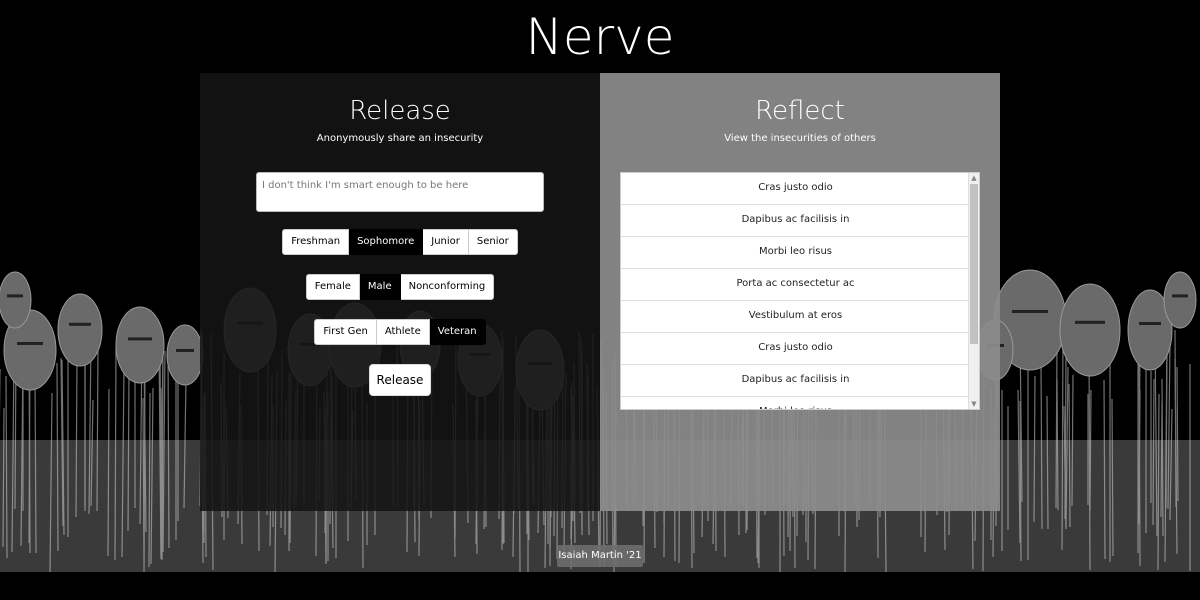 Image resolution: width=1200 pixels, height=600 pixels. Describe the element at coordinates (403, 332) in the screenshot. I see `identity-option: Athlete` at that location.